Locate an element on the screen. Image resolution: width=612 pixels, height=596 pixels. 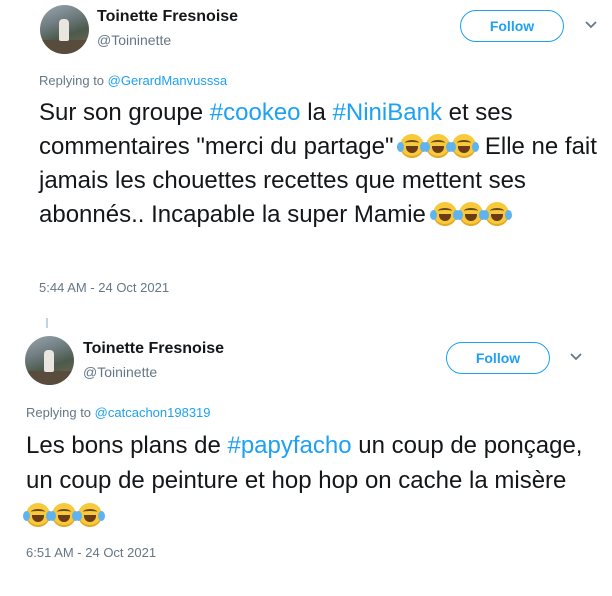
tweet-text-part: la is located at coordinates (316, 112).